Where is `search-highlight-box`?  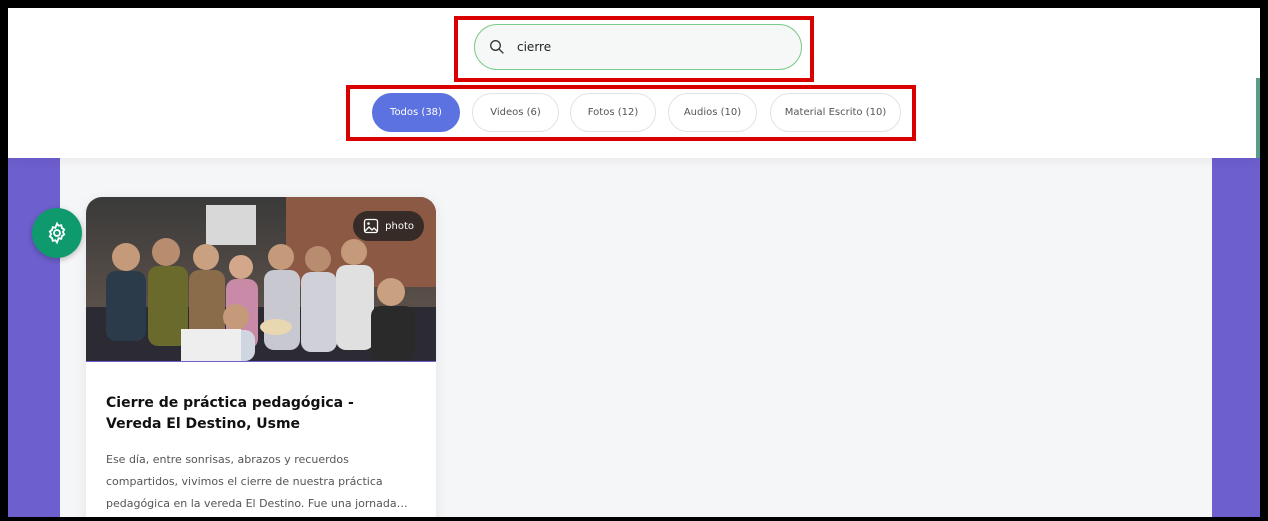 search-highlight-box is located at coordinates (634, 49).